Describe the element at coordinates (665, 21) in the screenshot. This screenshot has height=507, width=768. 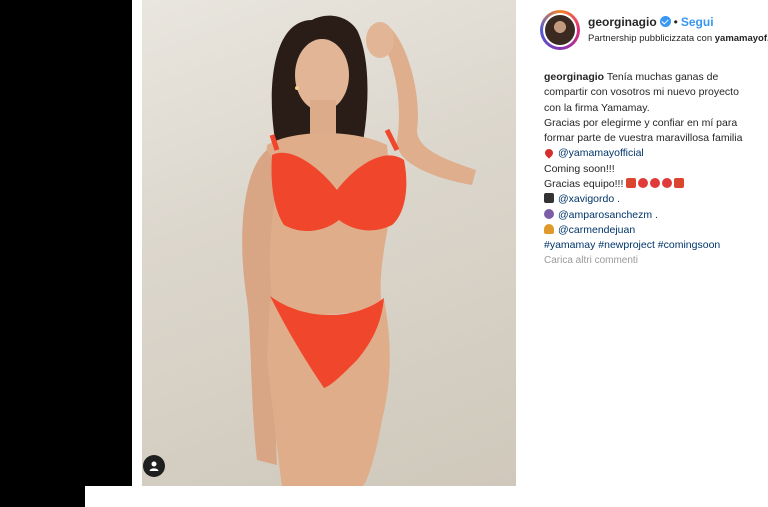
I see `verified-badge-icon` at that location.